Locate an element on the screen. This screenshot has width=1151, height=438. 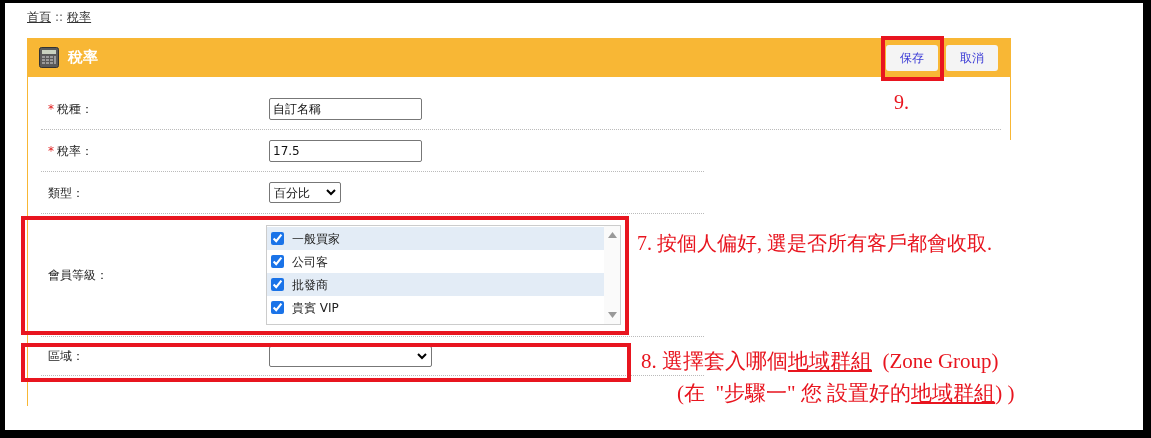
select-field is located at coordinates (350, 356).